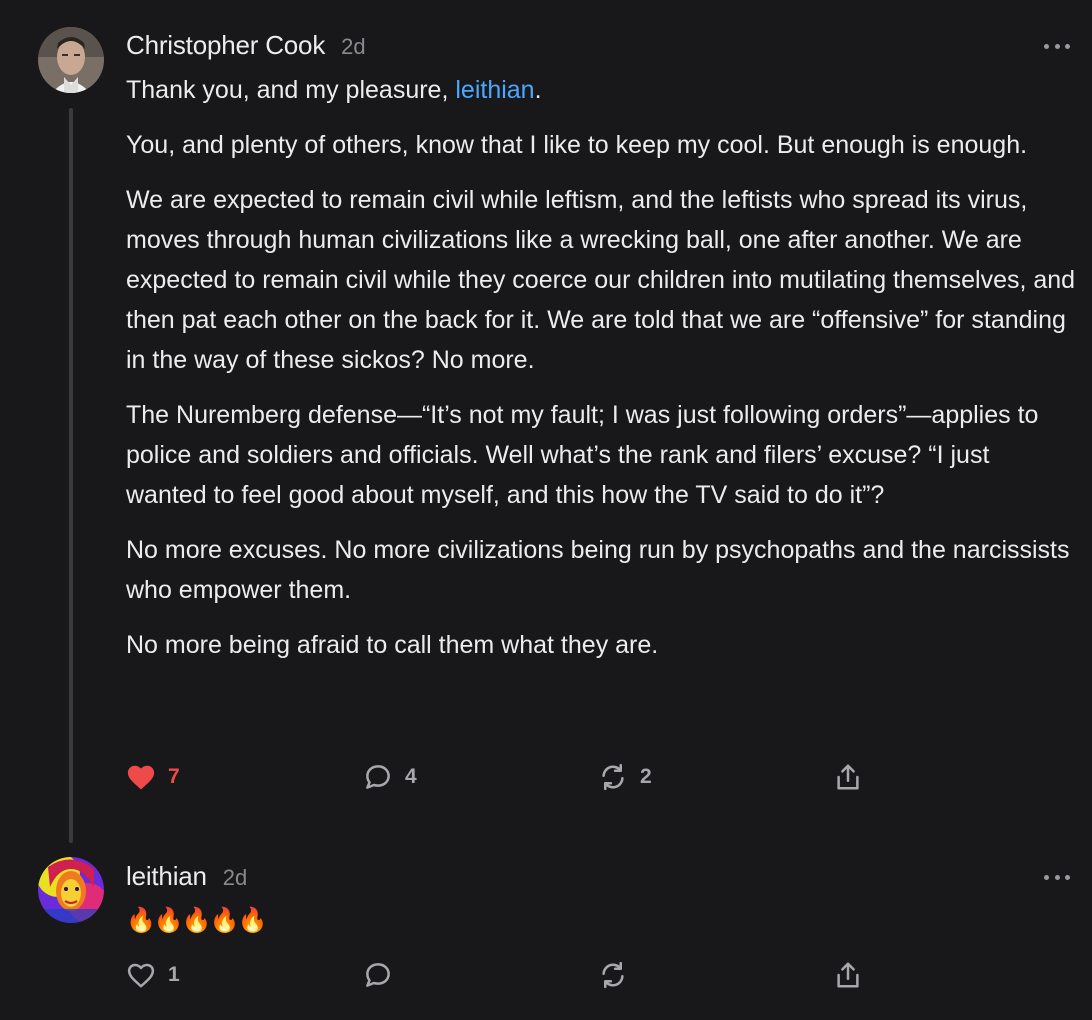 Image resolution: width=1092 pixels, height=1020 pixels. I want to click on like-count: 7, so click(174, 776).